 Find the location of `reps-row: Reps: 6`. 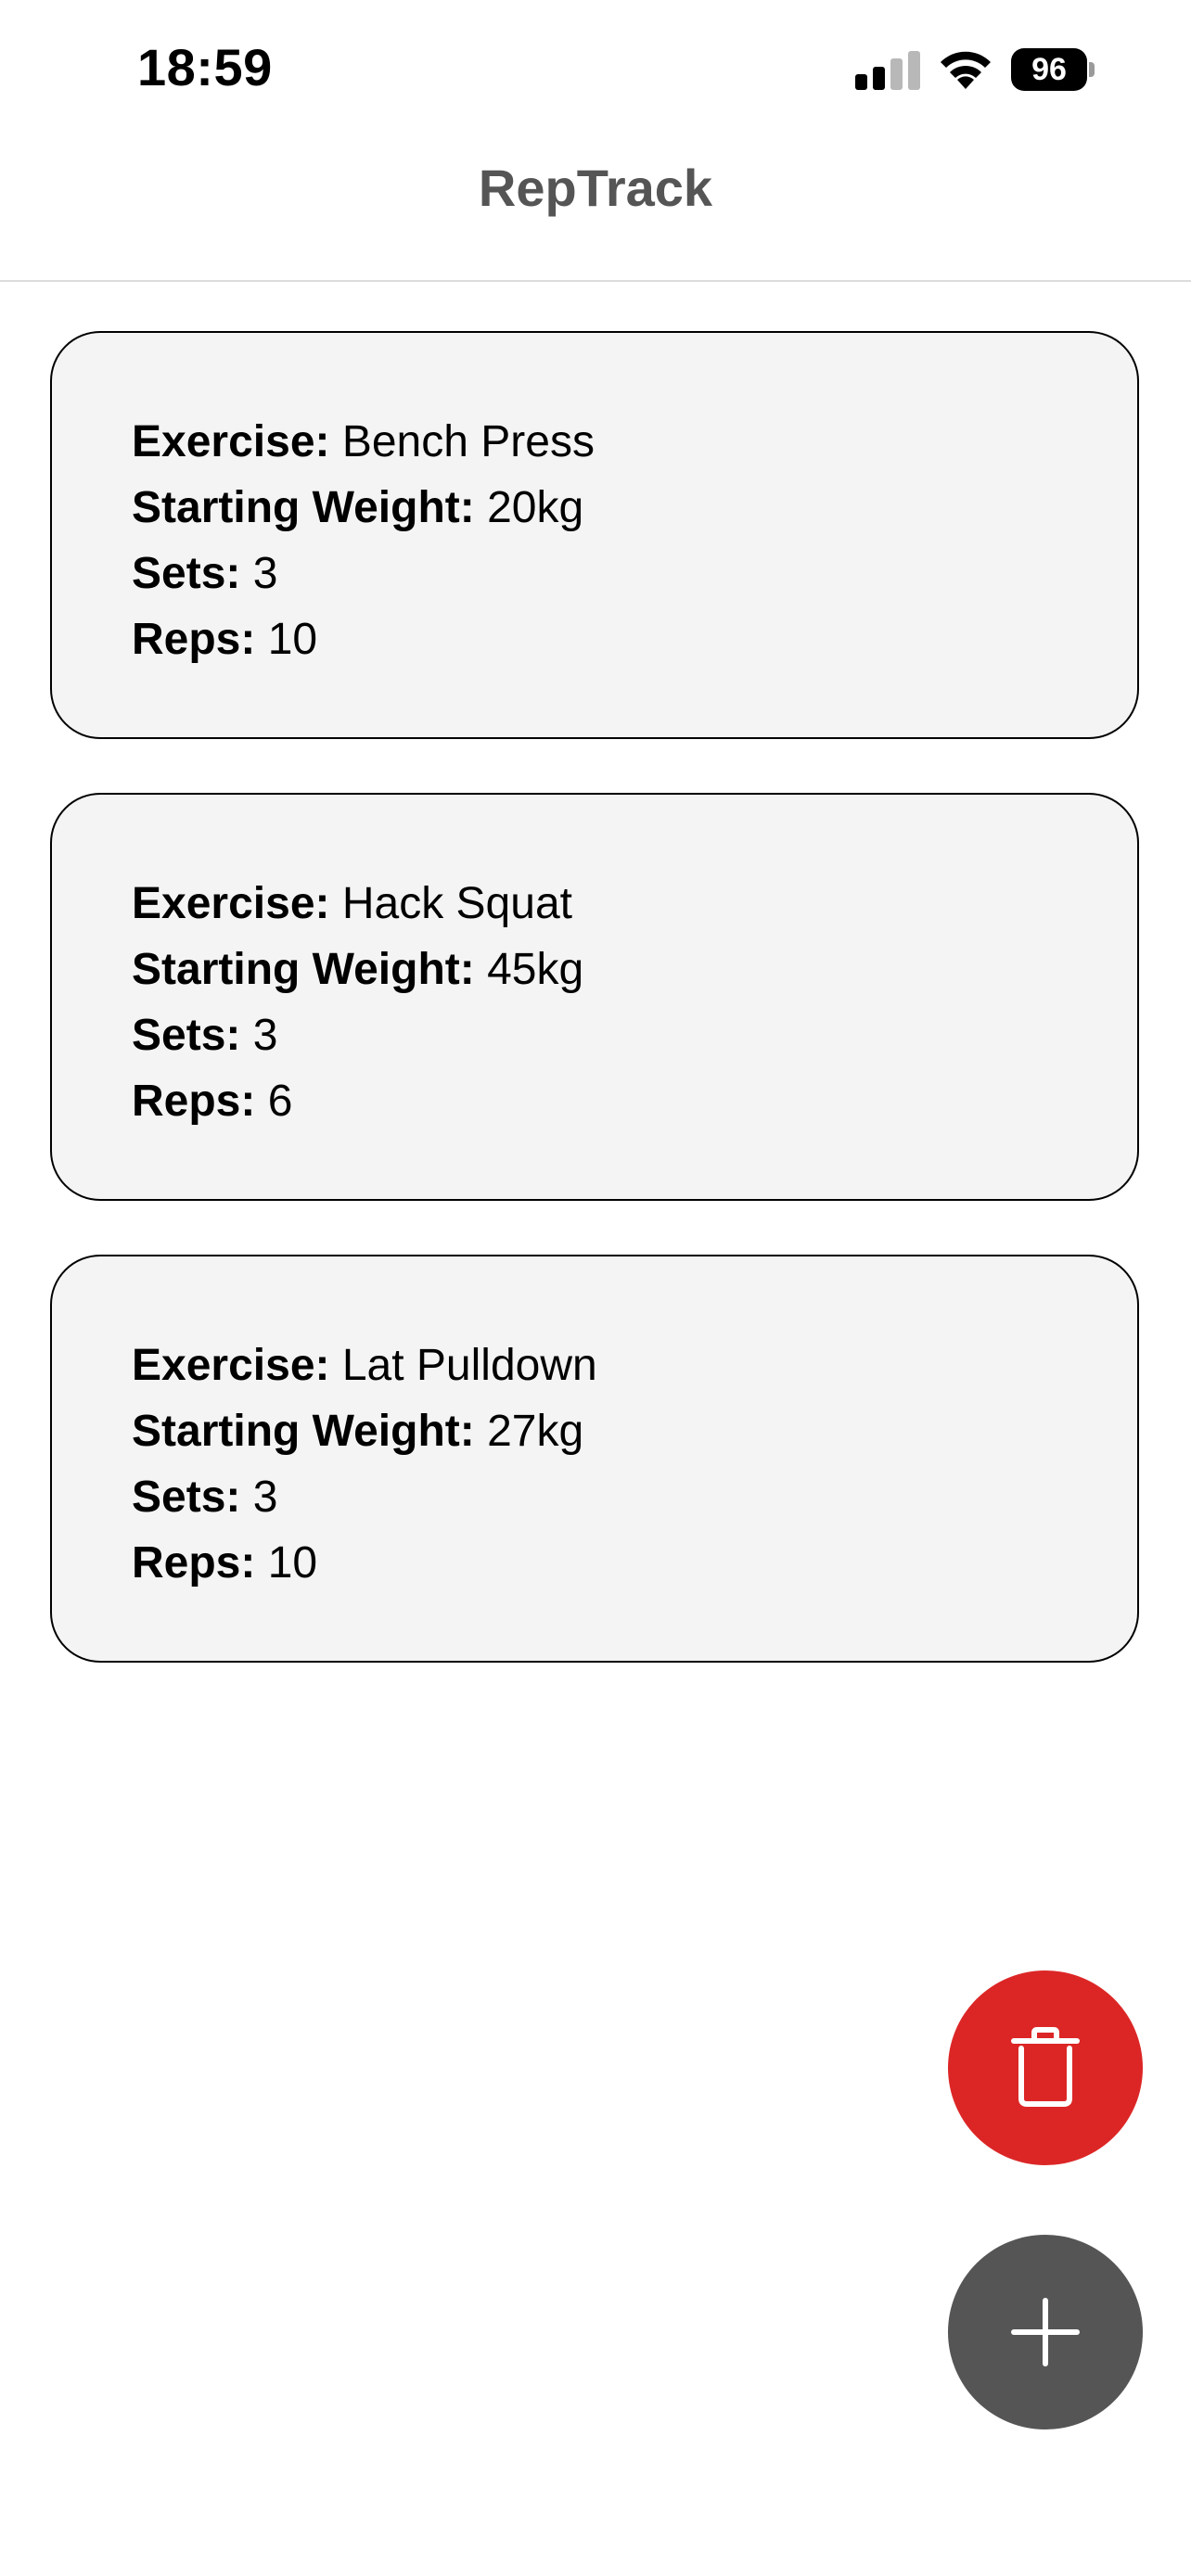

reps-row: Reps: 6 is located at coordinates (357, 1101).